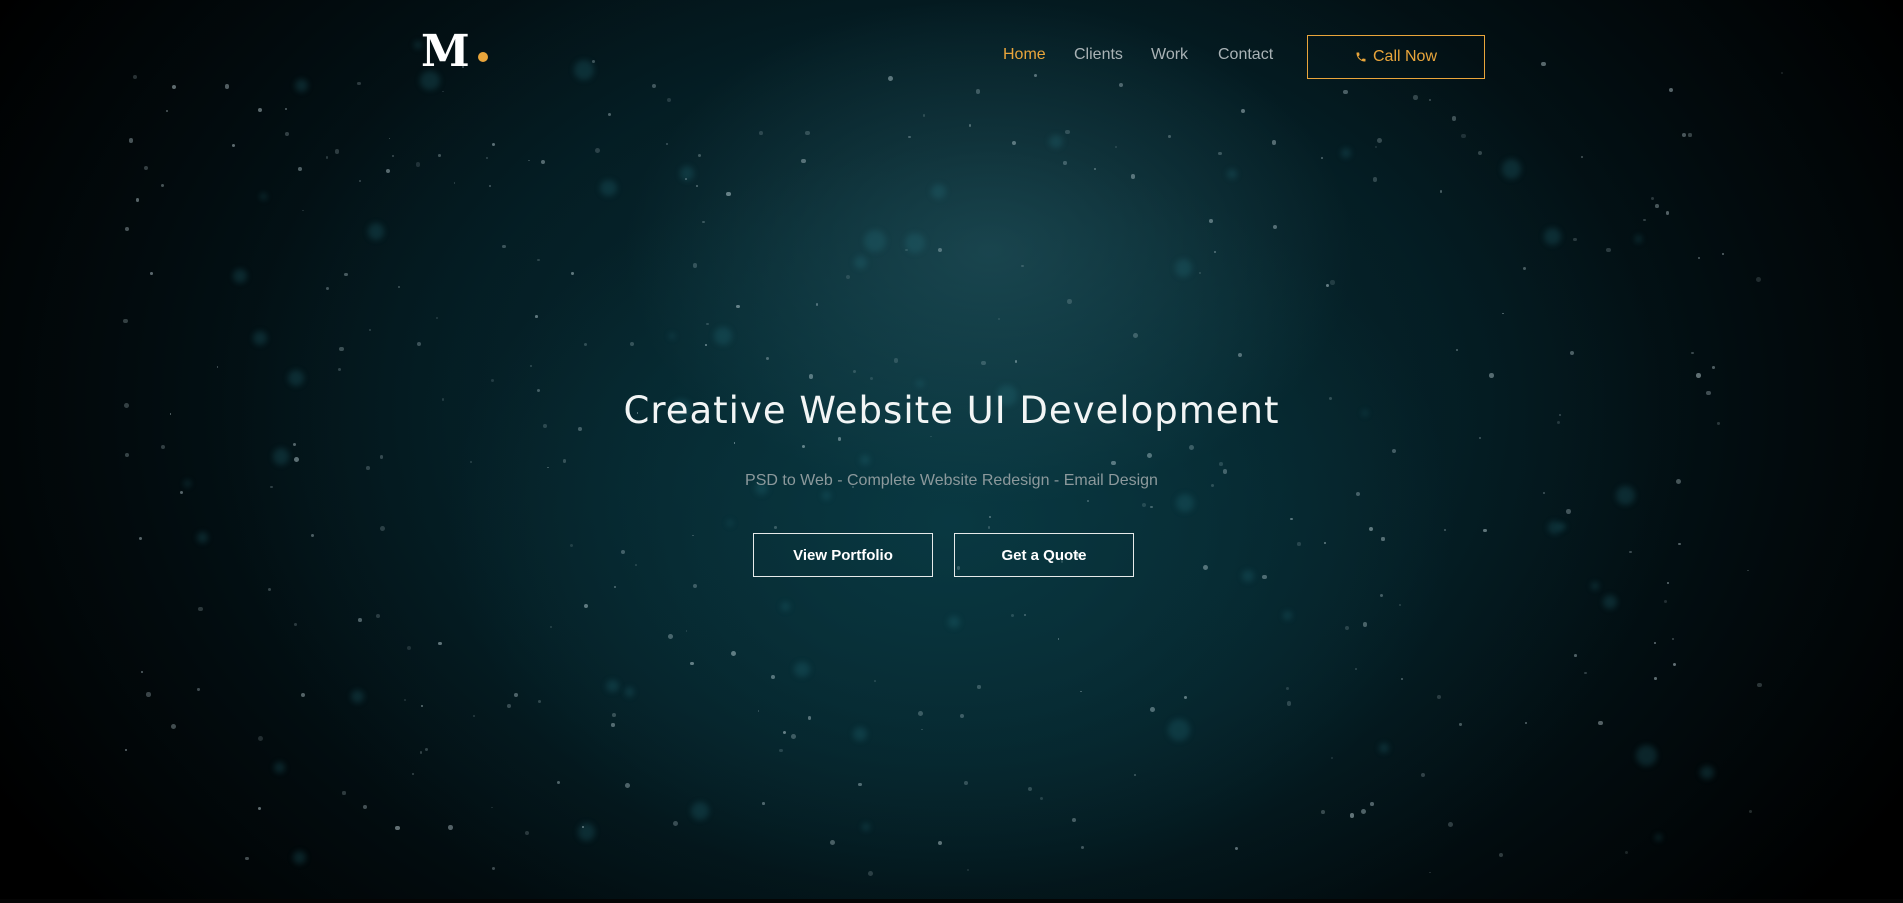 Image resolution: width=1903 pixels, height=903 pixels. What do you see at coordinates (1098, 55) in the screenshot?
I see `nav-item-clients: Clients` at bounding box center [1098, 55].